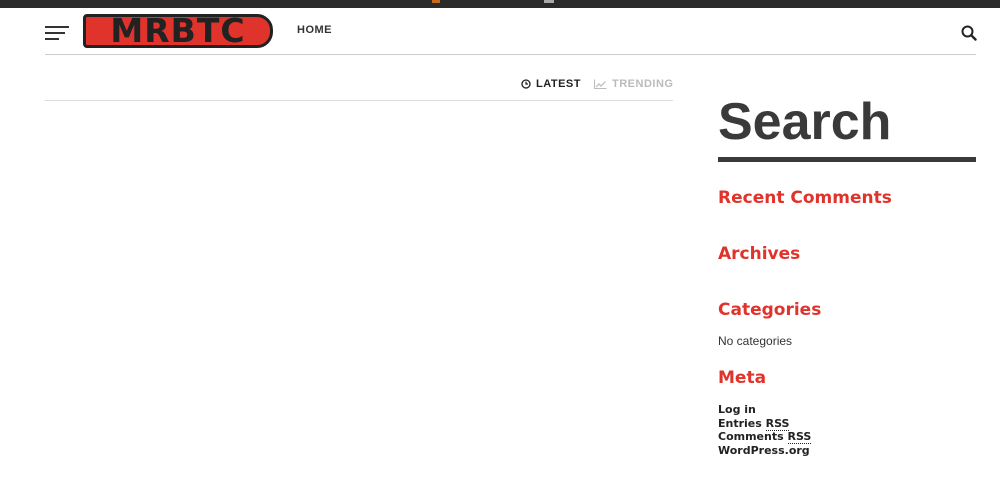 The width and height of the screenshot is (1000, 500). Describe the element at coordinates (755, 341) in the screenshot. I see `no-categories-text: No categories` at that location.